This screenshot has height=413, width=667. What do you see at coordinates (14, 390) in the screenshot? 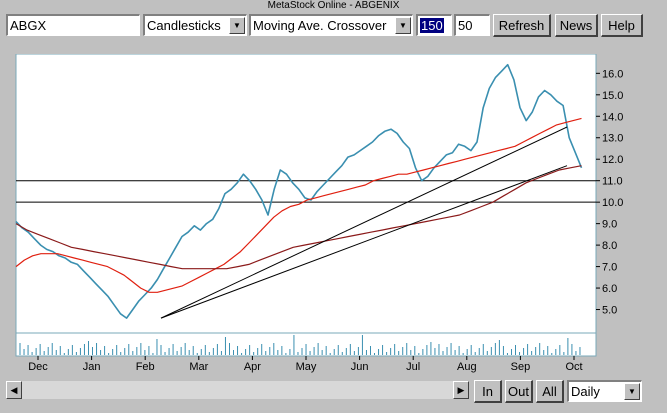
I see `scroll-left-icon: ◀` at bounding box center [14, 390].